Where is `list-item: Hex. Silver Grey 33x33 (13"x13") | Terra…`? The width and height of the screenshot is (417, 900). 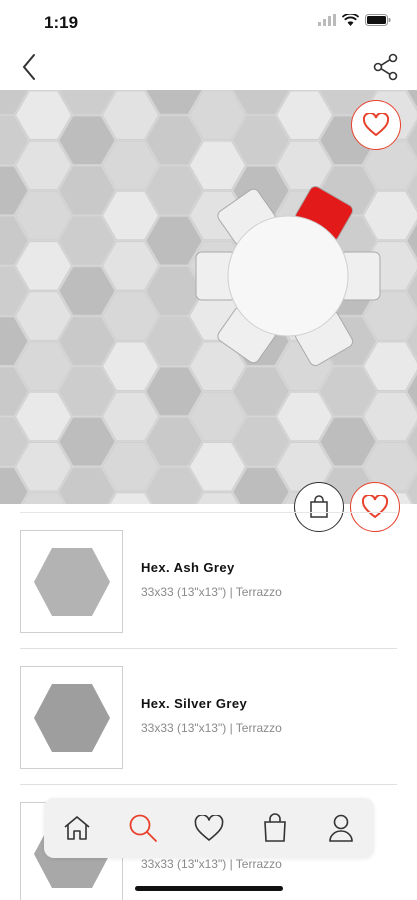 list-item: Hex. Silver Grey 33x33 (13"x13") | Terra… is located at coordinates (208, 716).